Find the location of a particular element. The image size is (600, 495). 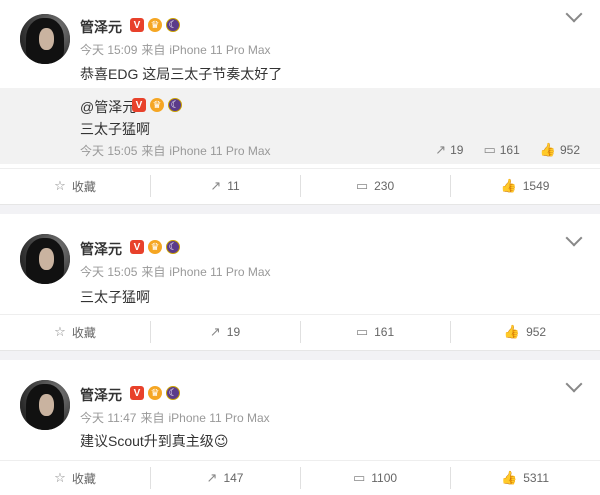

repost-like-count: 👍 952 is located at coordinates (560, 150).